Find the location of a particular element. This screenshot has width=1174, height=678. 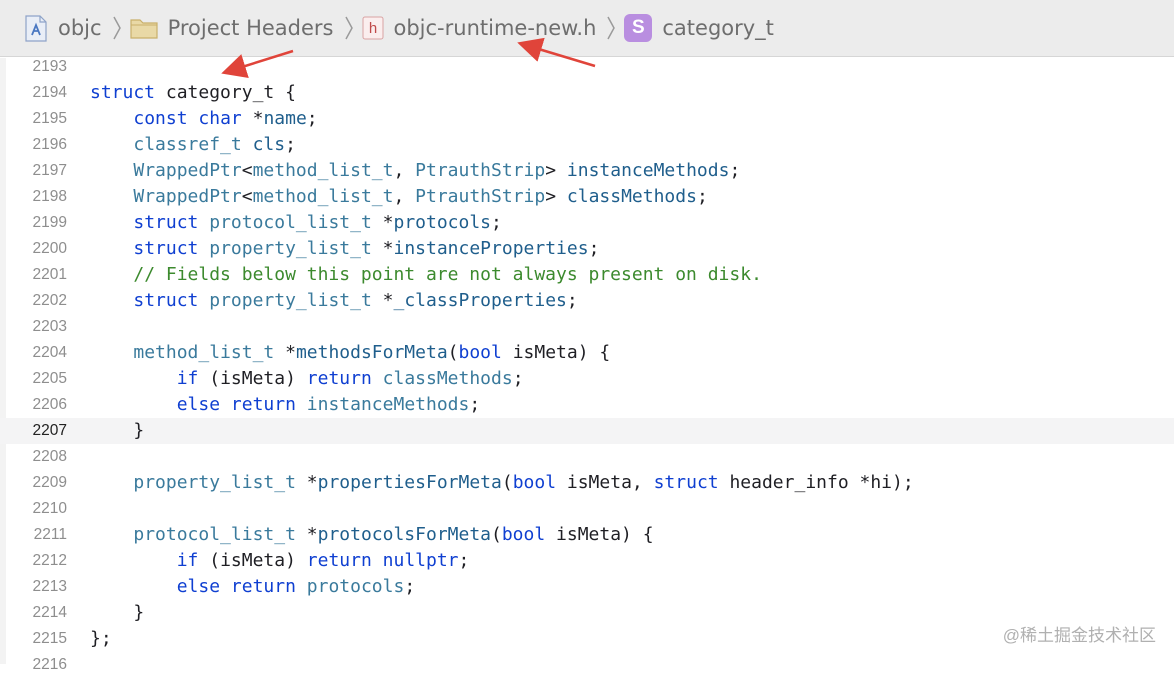

chevron-right-icon is located at coordinates (117, 28).